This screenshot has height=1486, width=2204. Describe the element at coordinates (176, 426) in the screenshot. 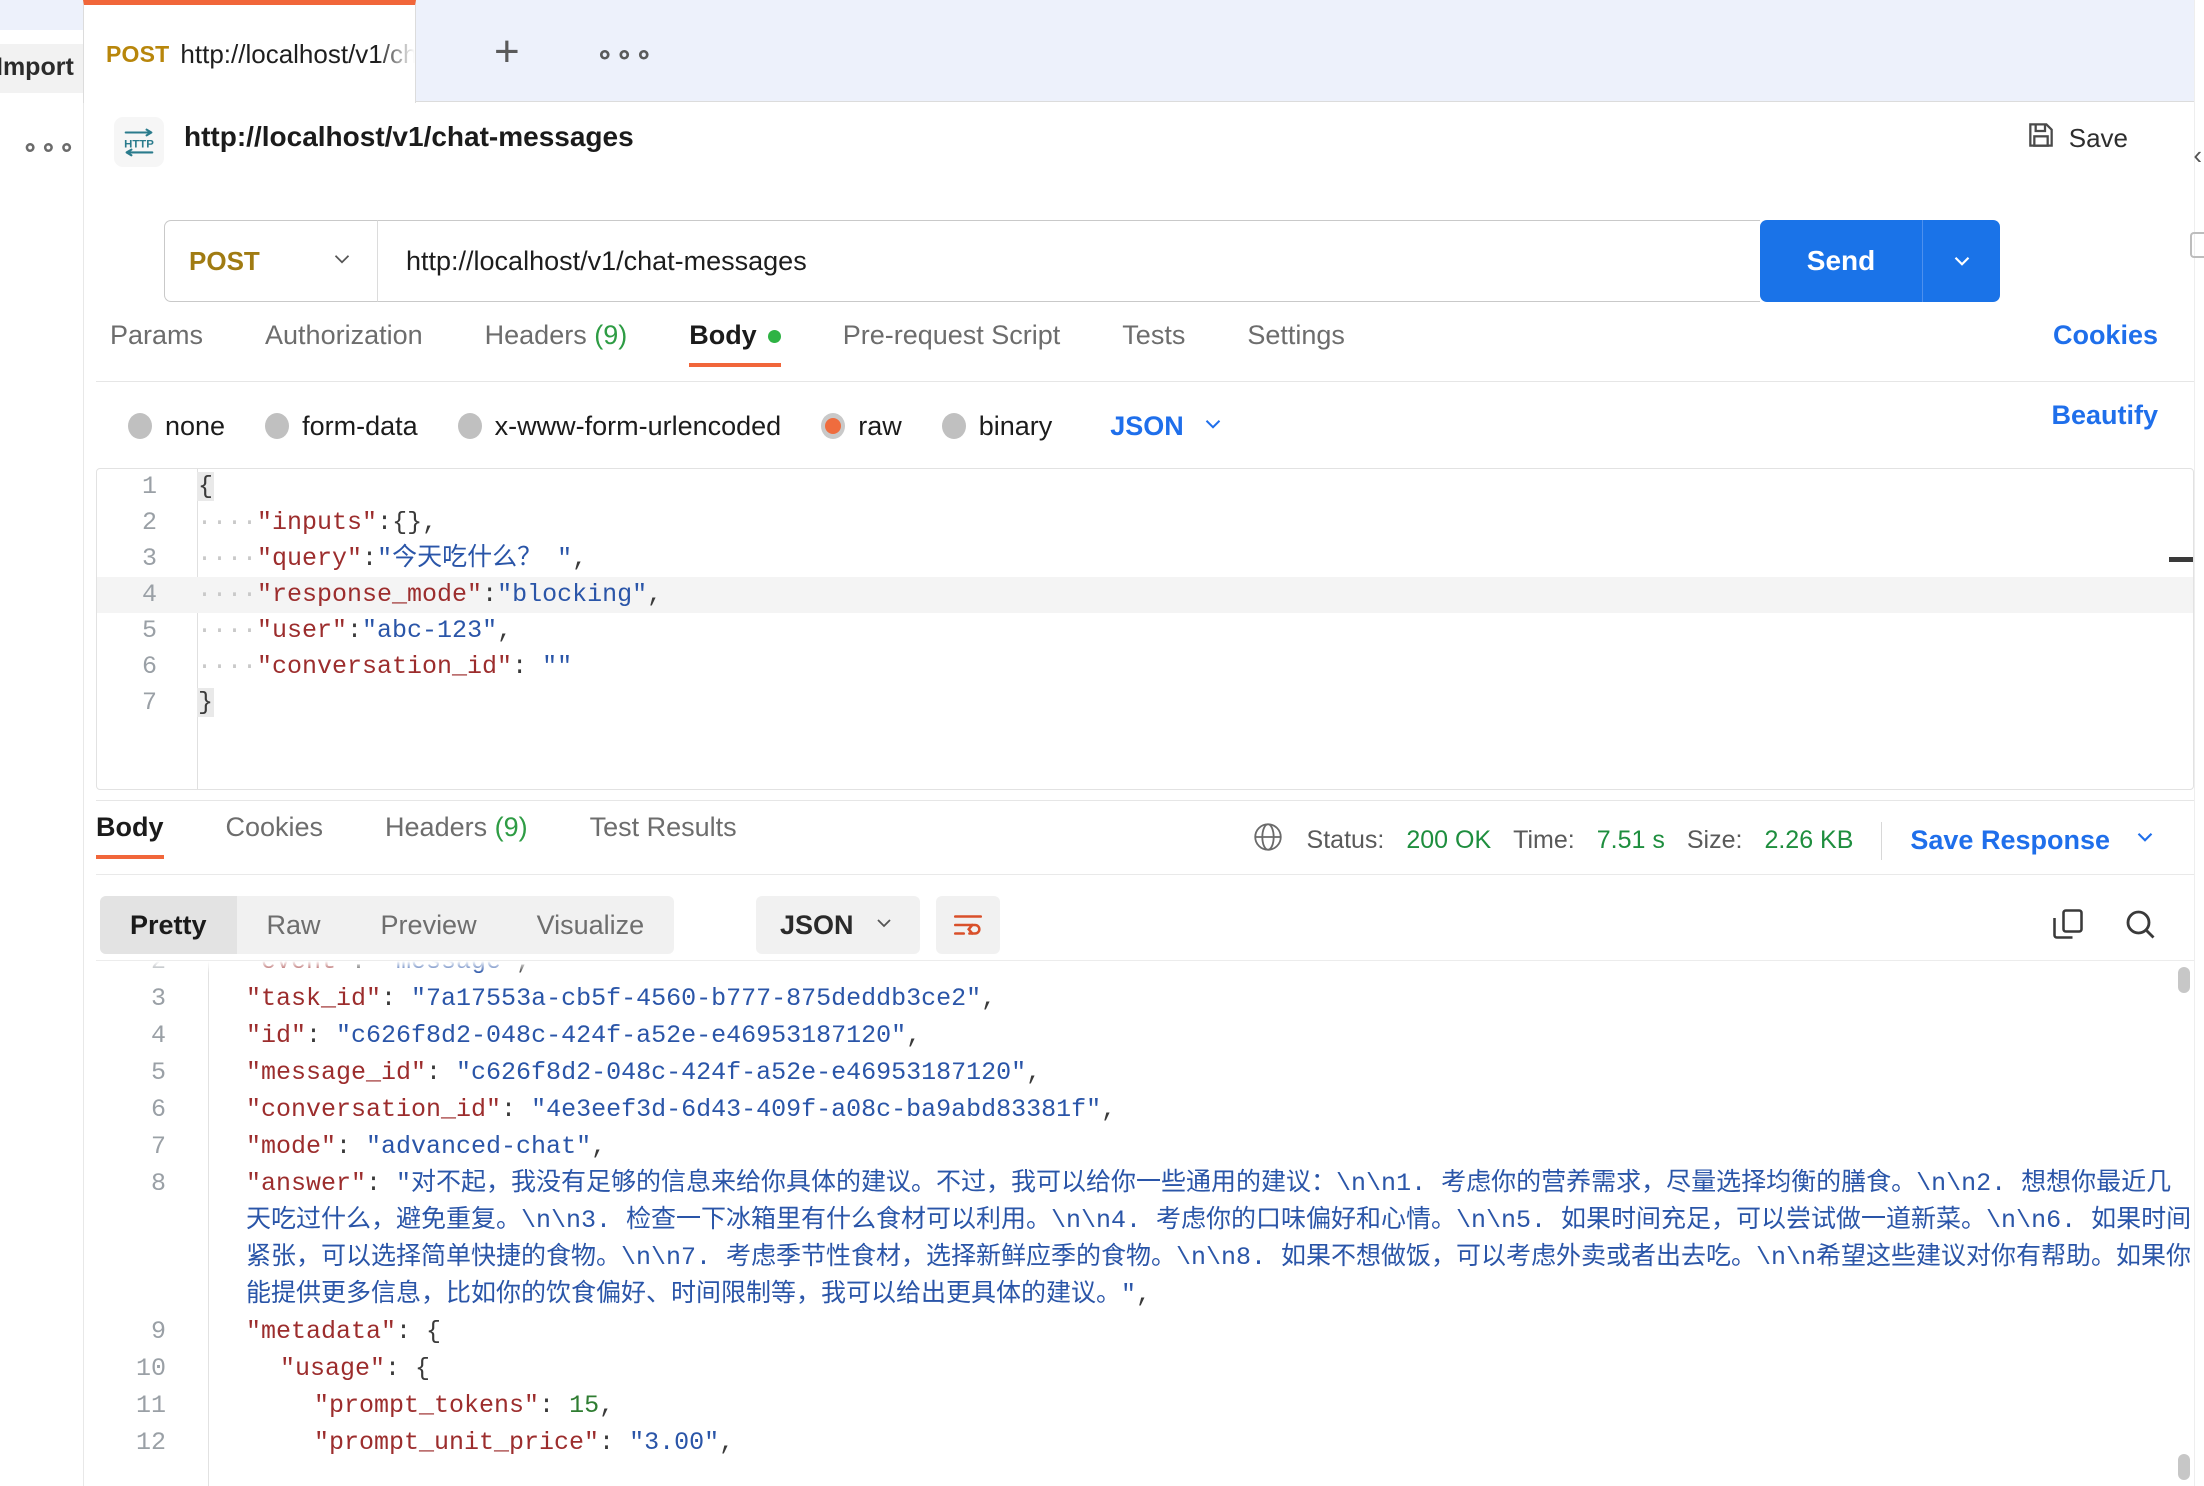

I see `body-type-none: none` at that location.